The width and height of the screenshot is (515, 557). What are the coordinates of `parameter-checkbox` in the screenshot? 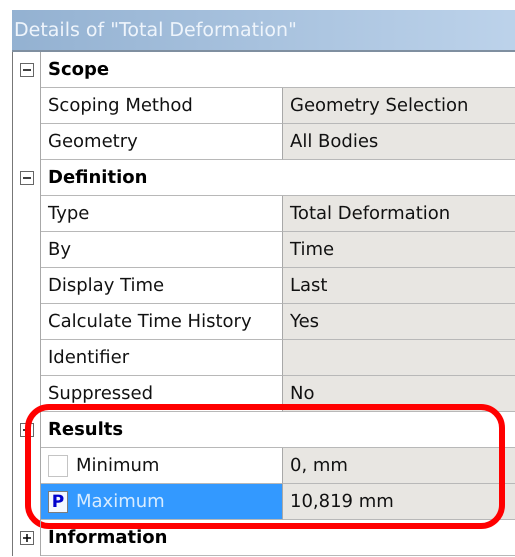 It's located at (58, 465).